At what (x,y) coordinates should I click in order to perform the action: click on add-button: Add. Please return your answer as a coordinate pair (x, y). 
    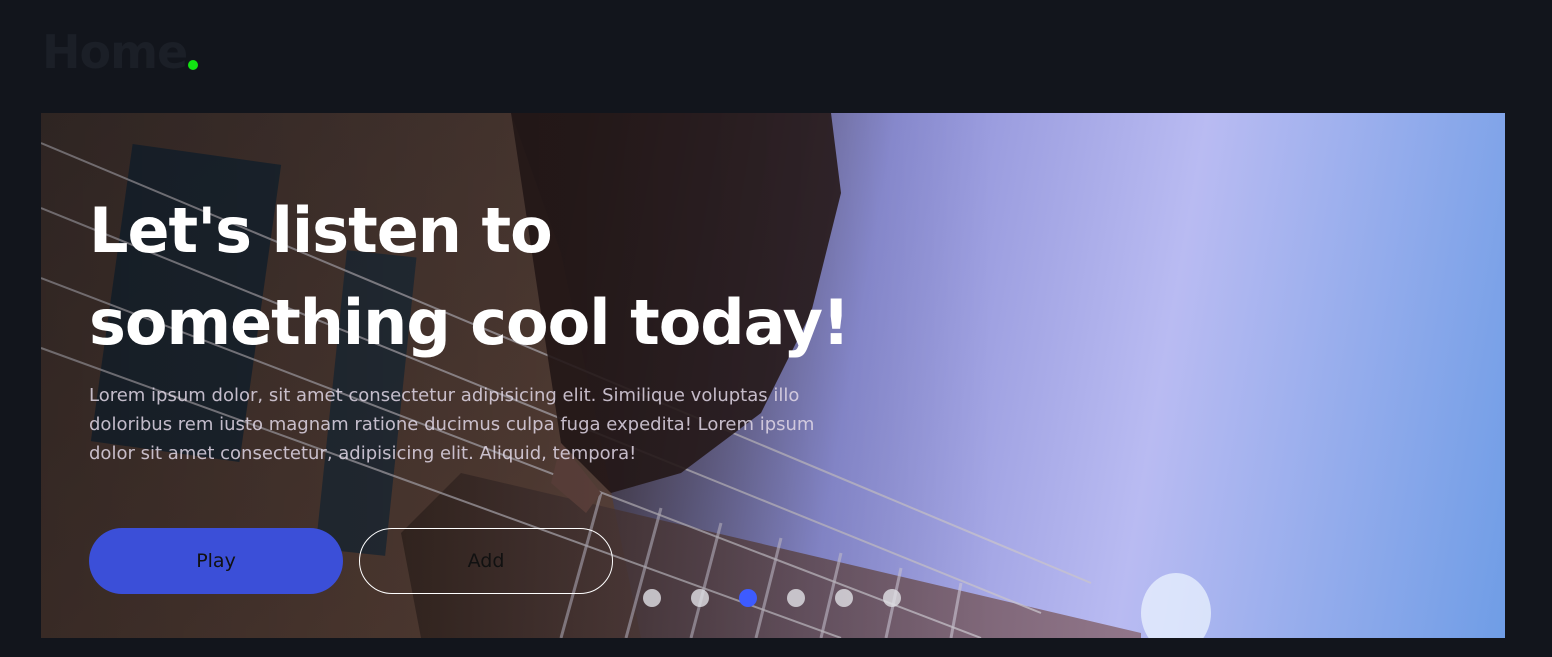
    Looking at the image, I should click on (486, 561).